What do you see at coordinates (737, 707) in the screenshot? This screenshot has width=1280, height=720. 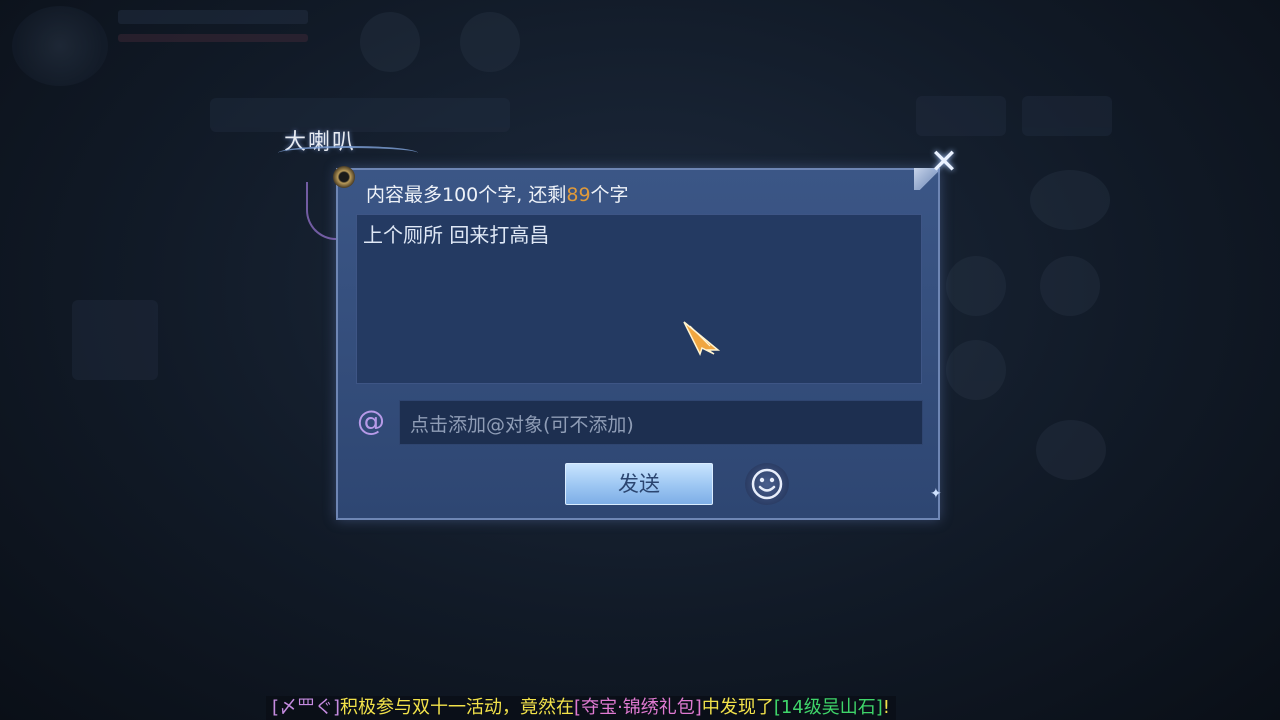 I see `announcement-text: 中发现了` at bounding box center [737, 707].